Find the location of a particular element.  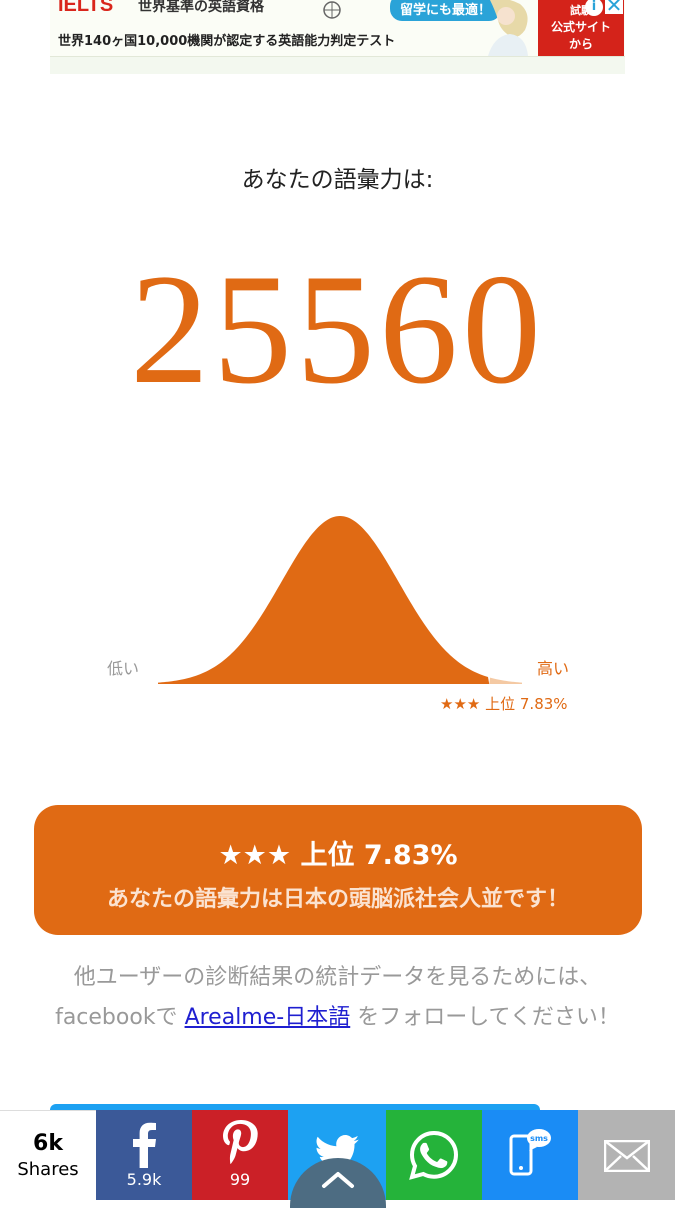

low-label: 低い is located at coordinates (123, 668).